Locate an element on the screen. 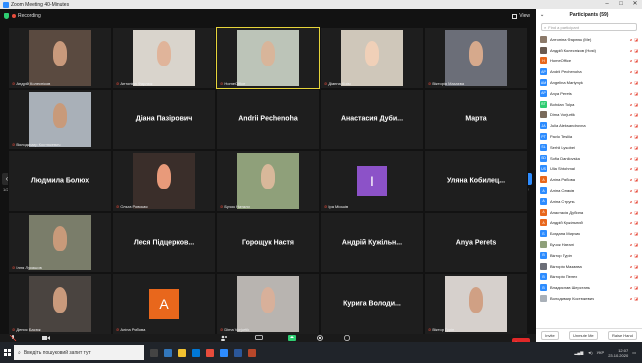 The image size is (642, 363). powerpoint-icon is located at coordinates (252, 352).